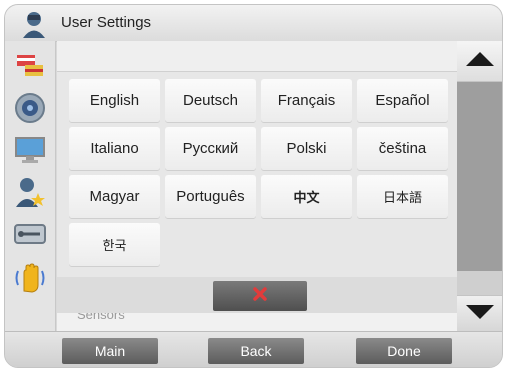 The height and width of the screenshot is (370, 505). I want to click on scroll-down-button, so click(479, 313).